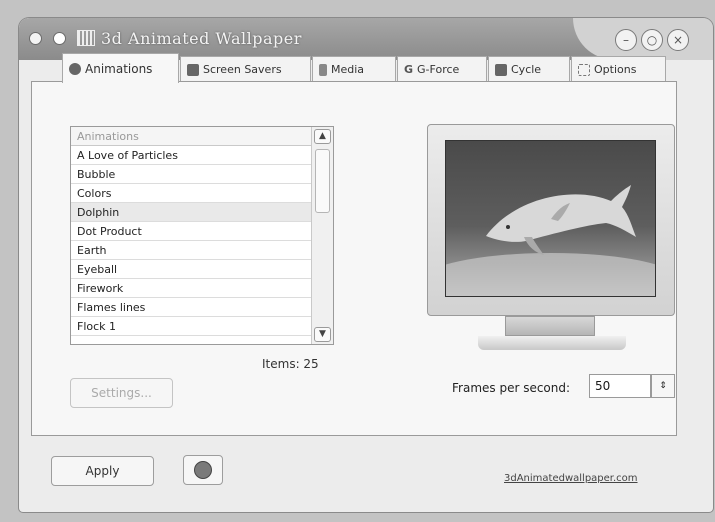 The width and height of the screenshot is (715, 522). What do you see at coordinates (552, 343) in the screenshot?
I see `monitor-base` at bounding box center [552, 343].